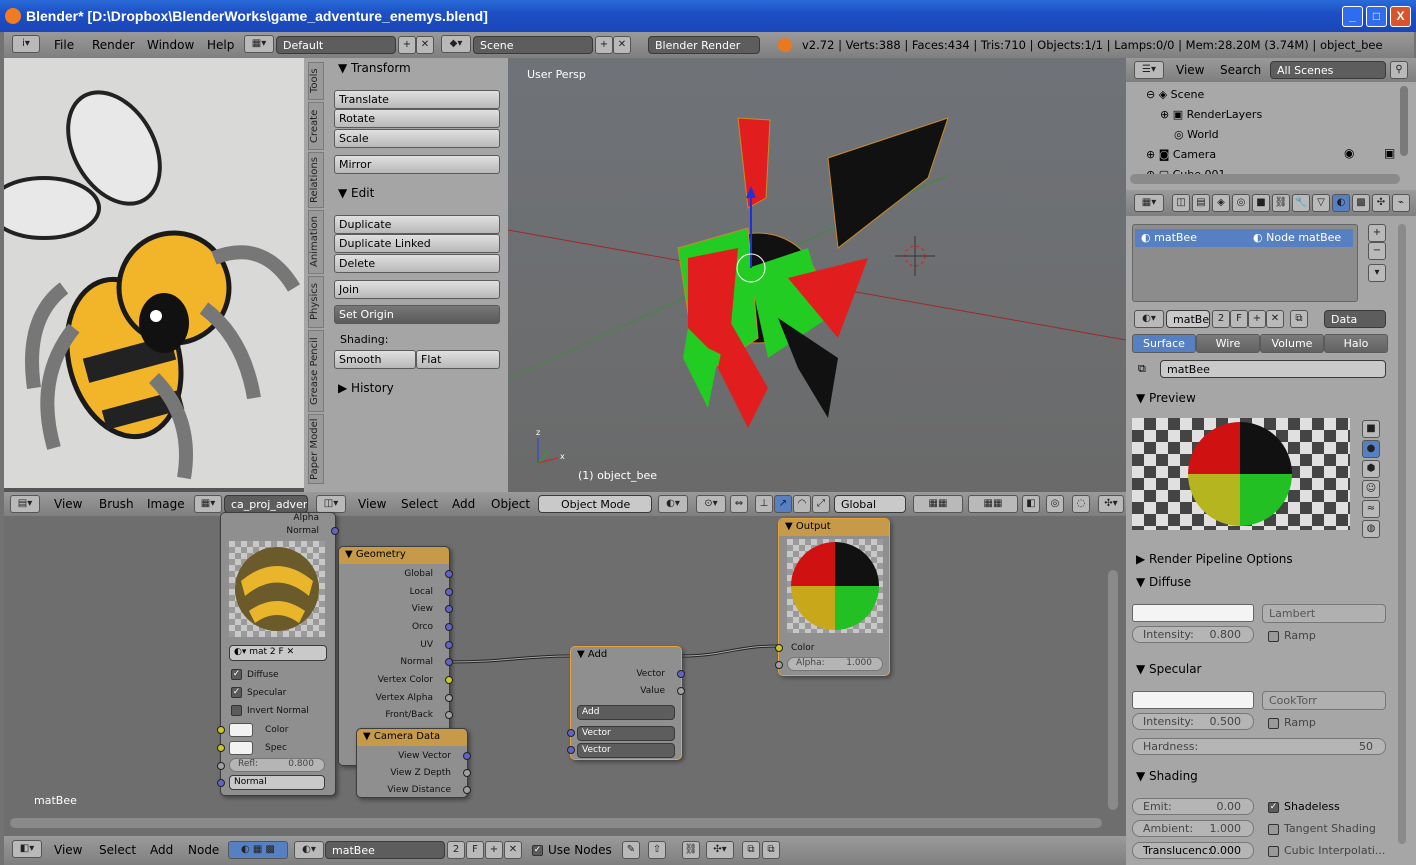  I want to click on menu-render: Render, so click(113, 45).